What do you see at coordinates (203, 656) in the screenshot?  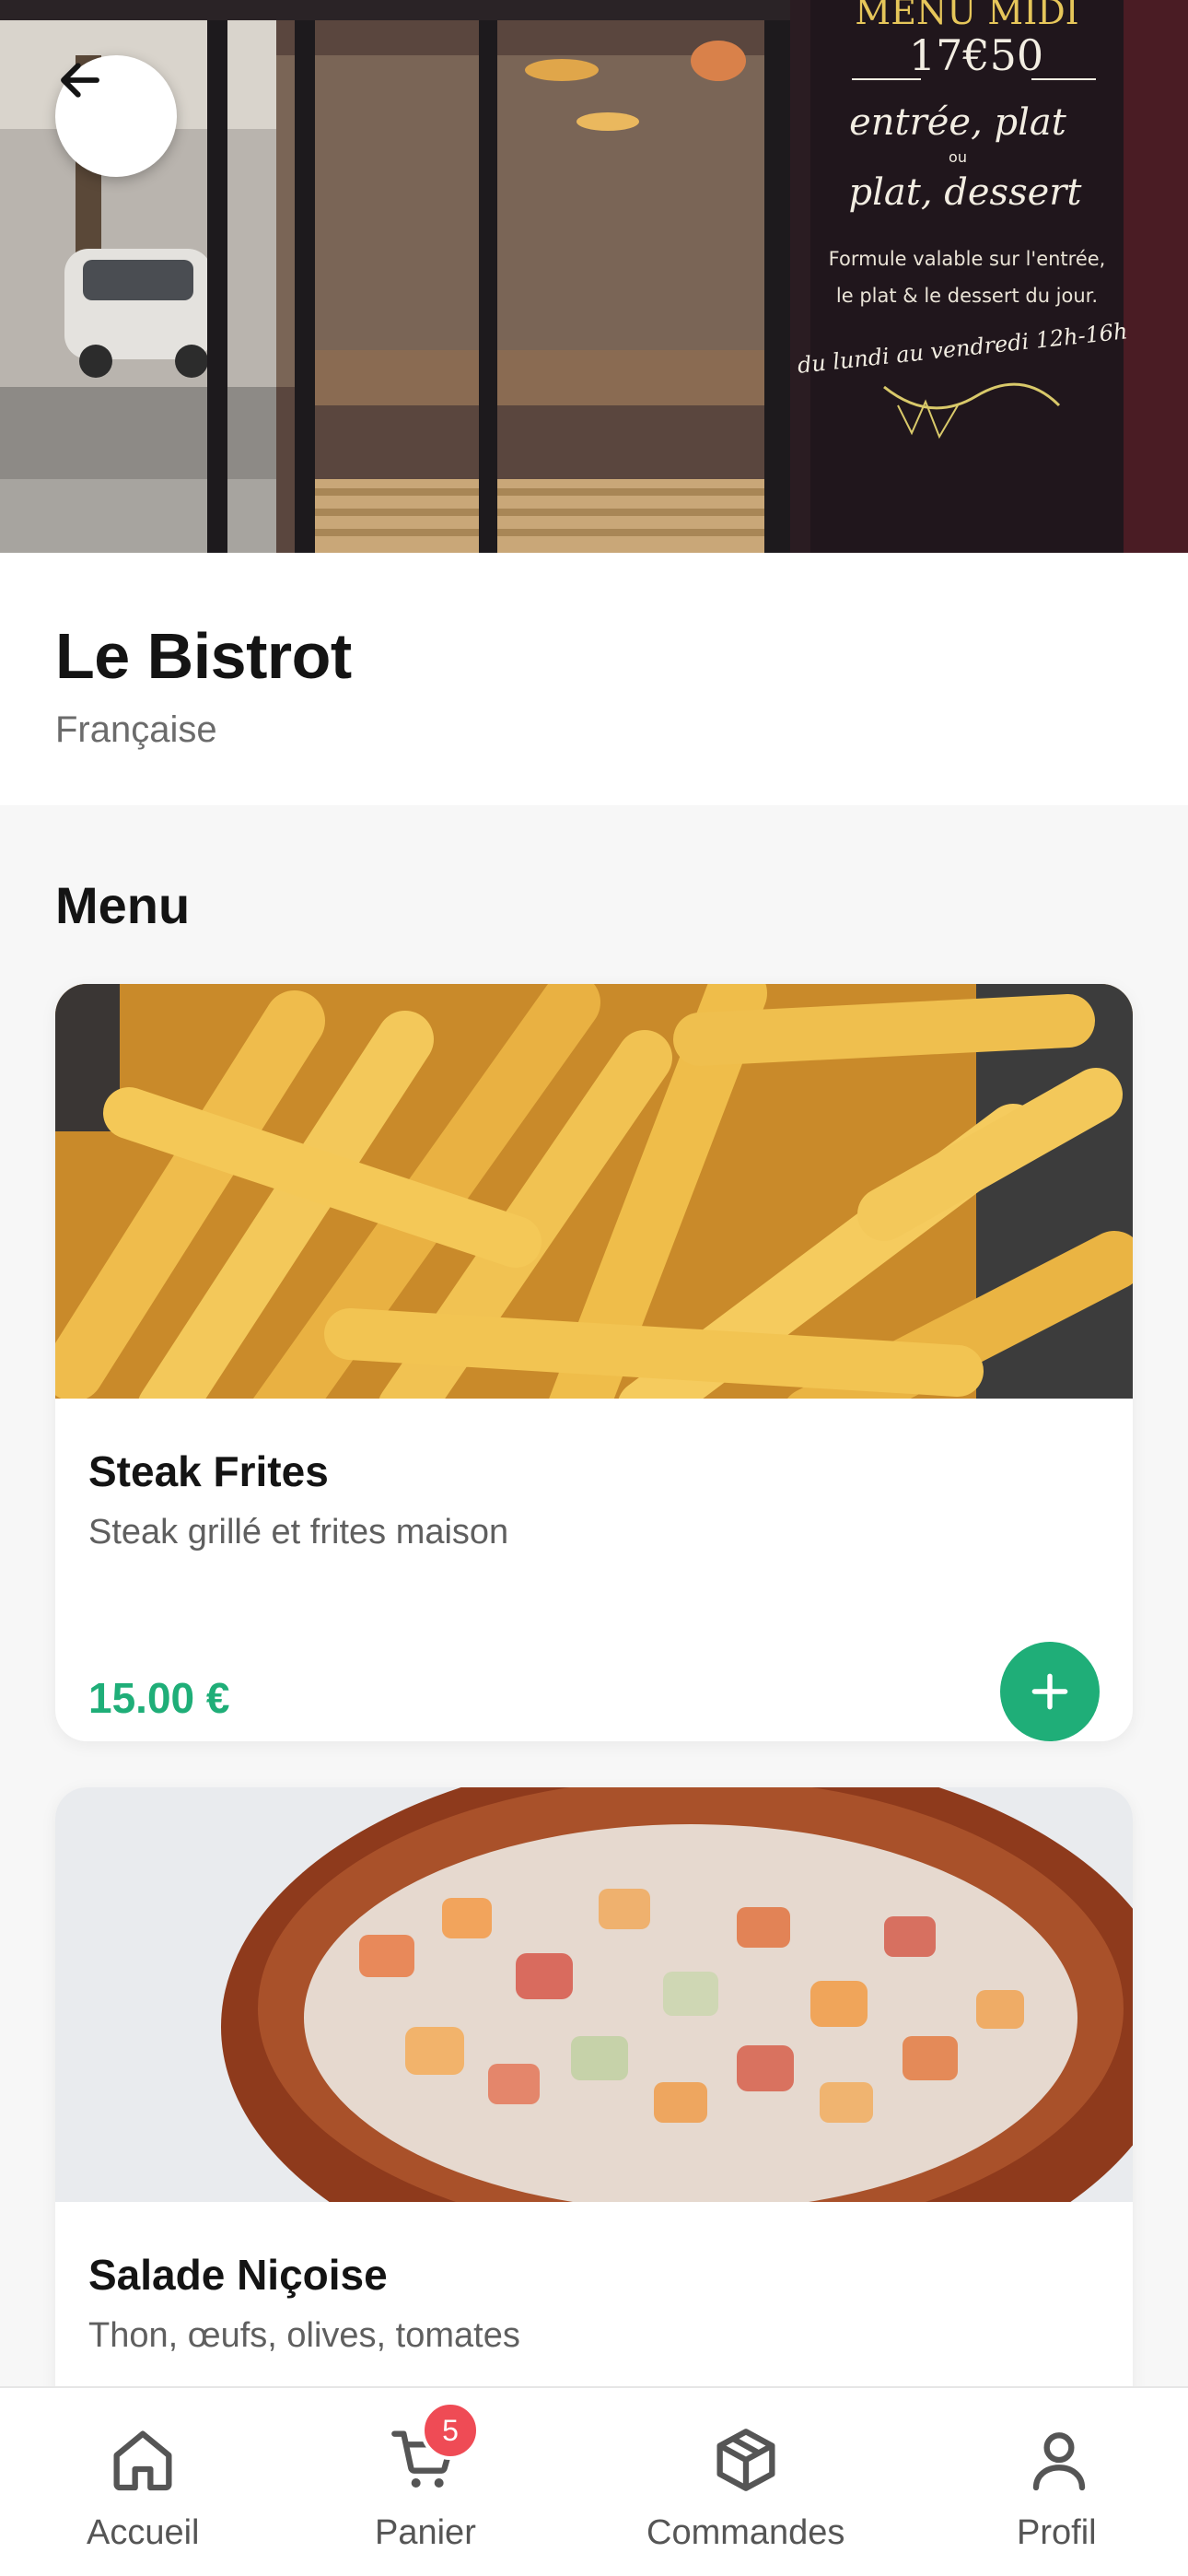 I see `restaurant-name: Le Bistrot` at bounding box center [203, 656].